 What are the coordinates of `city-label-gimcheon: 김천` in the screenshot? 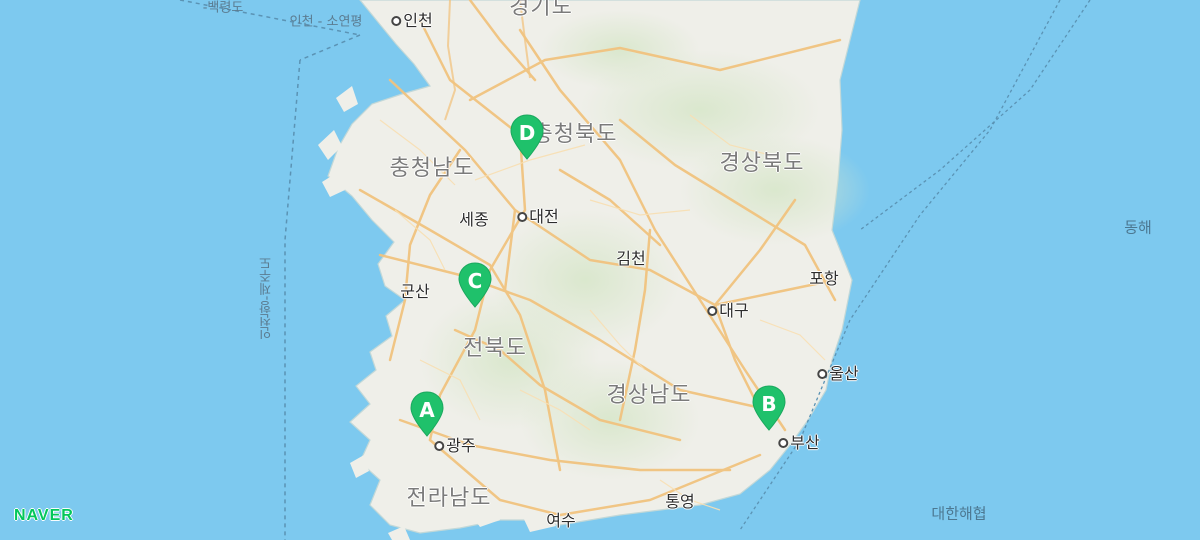 It's located at (631, 258).